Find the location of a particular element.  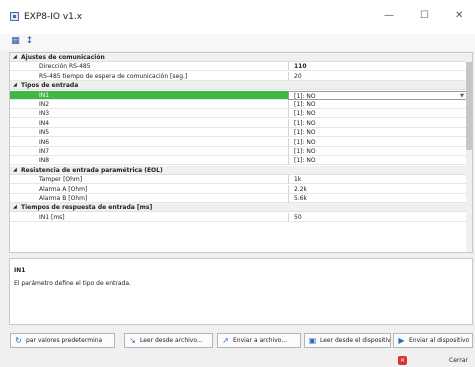

property-row: Alarma A [Ohm] 2.2k is located at coordinates (239, 189).